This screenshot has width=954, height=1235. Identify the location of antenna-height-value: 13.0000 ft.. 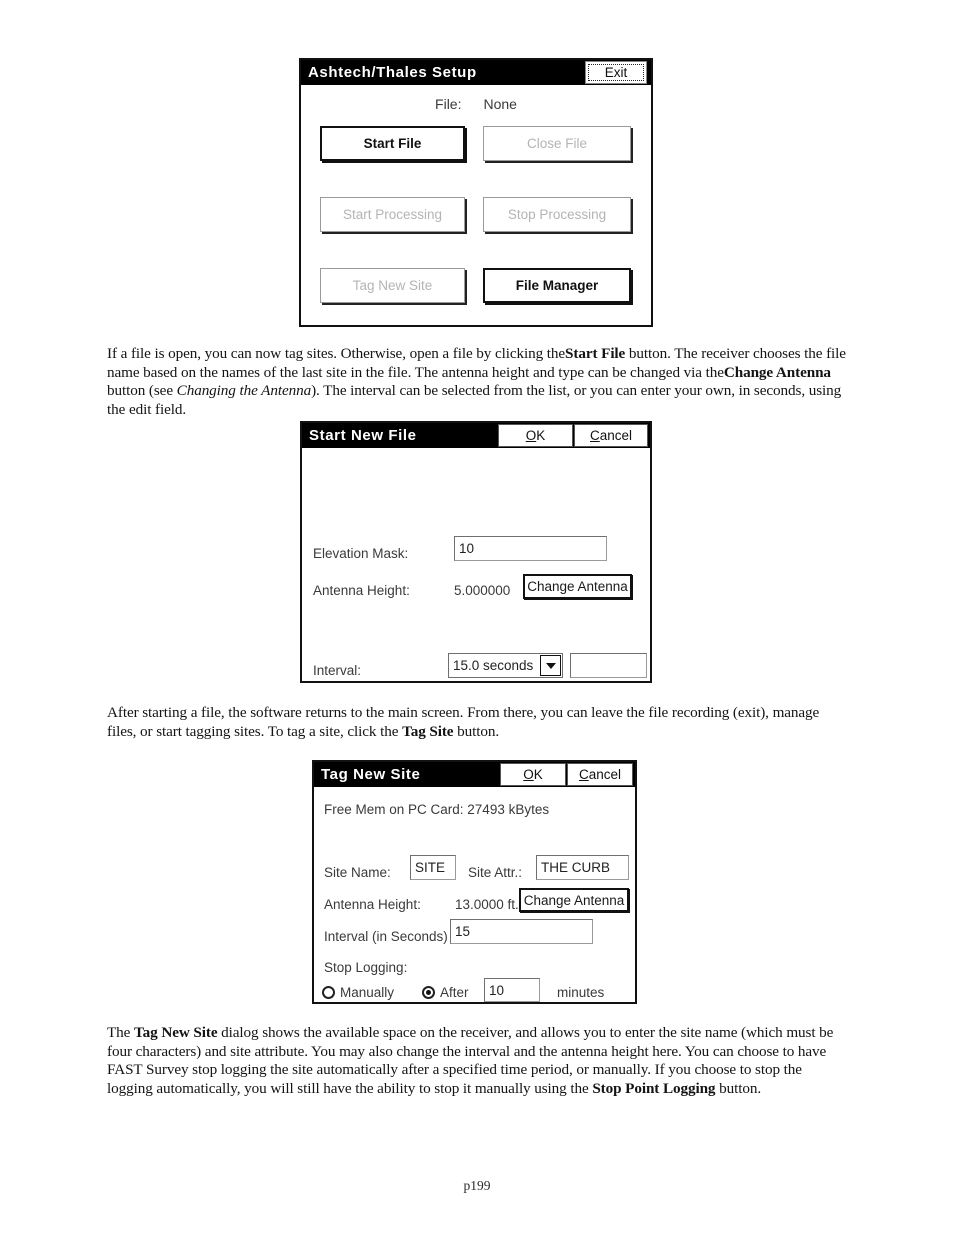
(487, 904).